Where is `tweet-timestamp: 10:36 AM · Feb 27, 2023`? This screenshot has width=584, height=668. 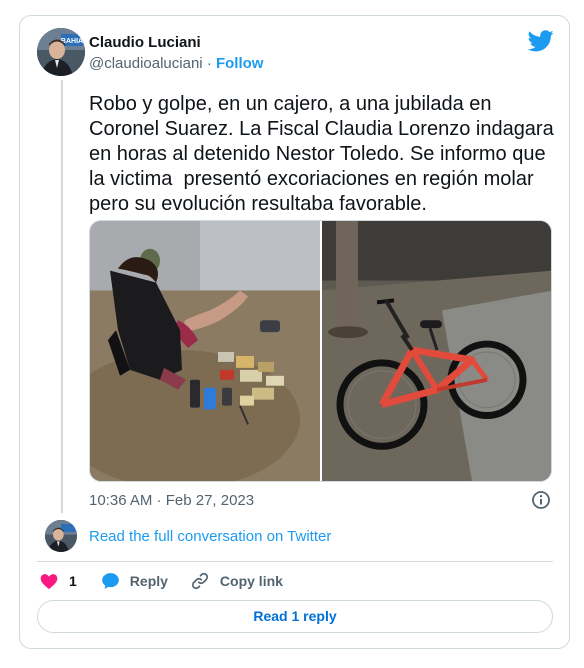
tweet-timestamp: 10:36 AM · Feb 27, 2023 is located at coordinates (171, 500).